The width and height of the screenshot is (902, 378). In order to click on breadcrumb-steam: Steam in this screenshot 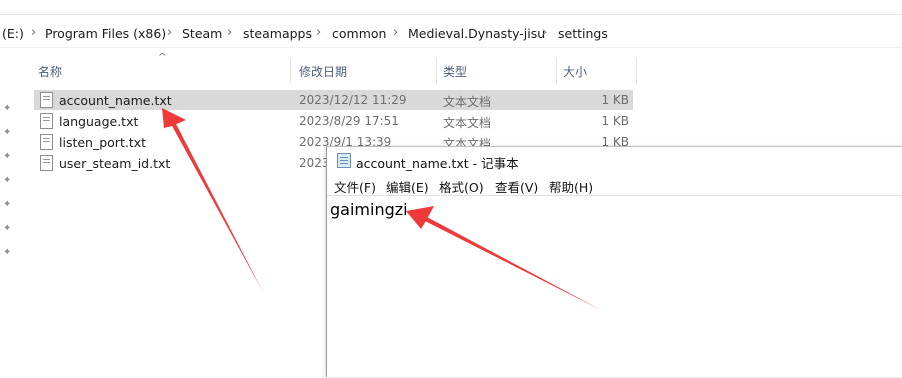, I will do `click(202, 33)`.